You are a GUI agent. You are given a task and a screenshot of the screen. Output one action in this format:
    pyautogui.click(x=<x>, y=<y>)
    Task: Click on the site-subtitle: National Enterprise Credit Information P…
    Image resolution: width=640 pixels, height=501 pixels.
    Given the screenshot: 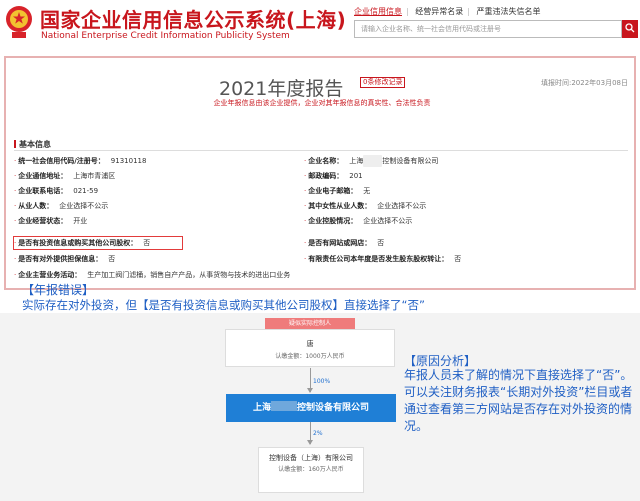 What is the action you would take?
    pyautogui.click(x=165, y=36)
    